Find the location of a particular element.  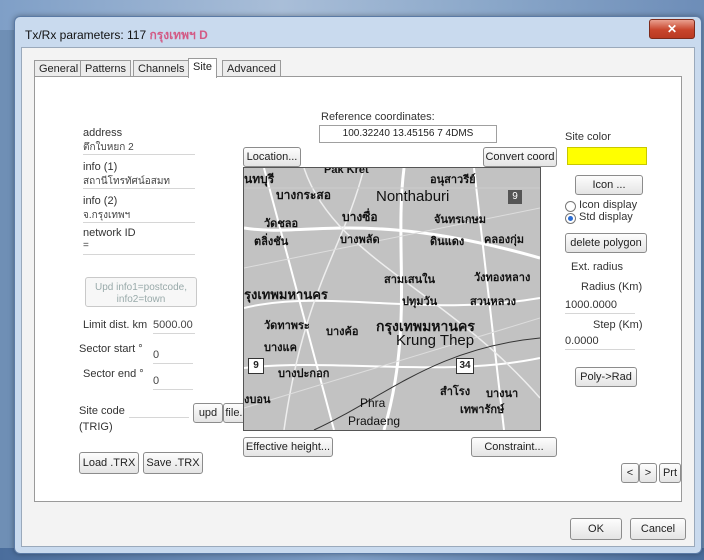

std-display-radio is located at coordinates (570, 218).